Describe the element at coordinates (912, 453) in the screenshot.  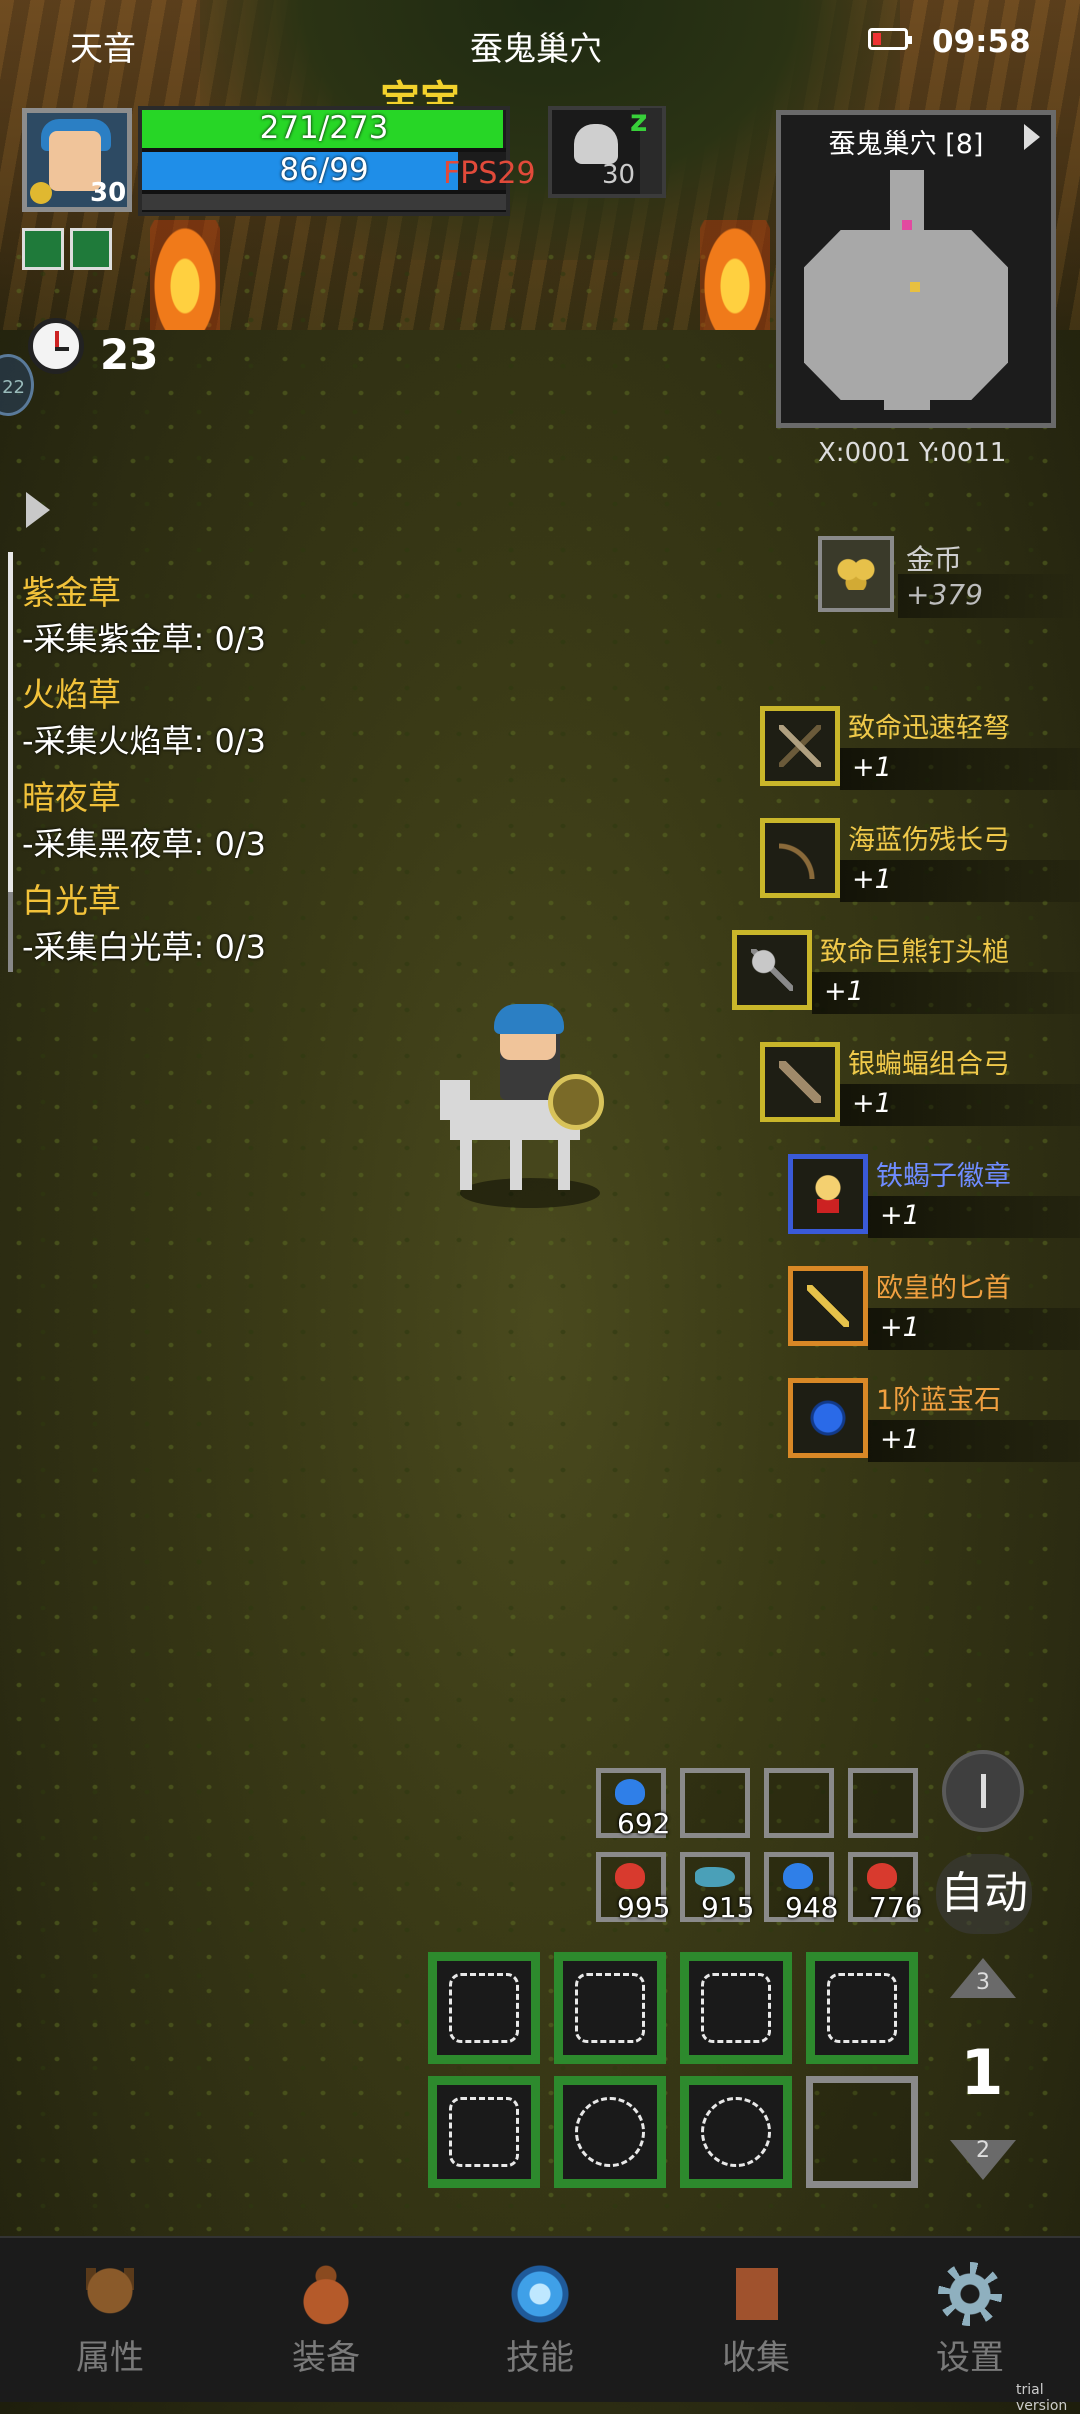
I see `player-coords: X:0001 Y:0011` at that location.